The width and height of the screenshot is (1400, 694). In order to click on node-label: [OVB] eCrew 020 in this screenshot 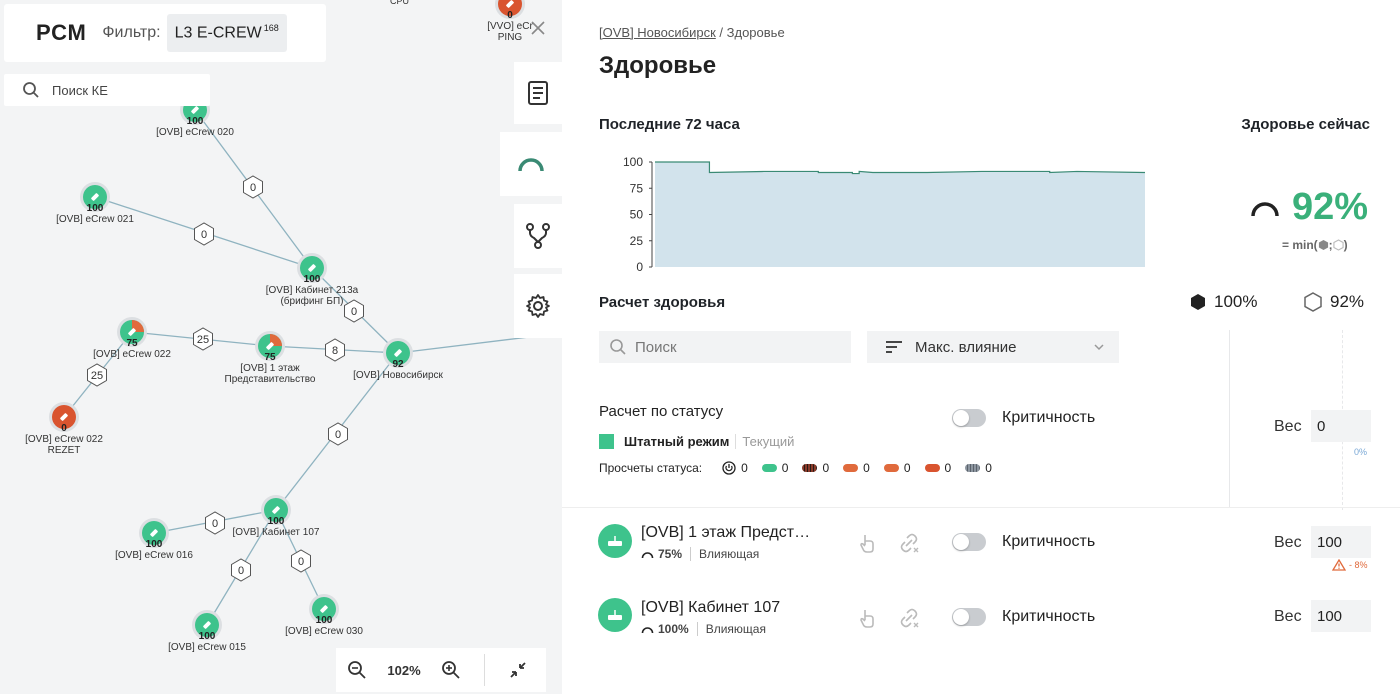, I will do `click(195, 132)`.